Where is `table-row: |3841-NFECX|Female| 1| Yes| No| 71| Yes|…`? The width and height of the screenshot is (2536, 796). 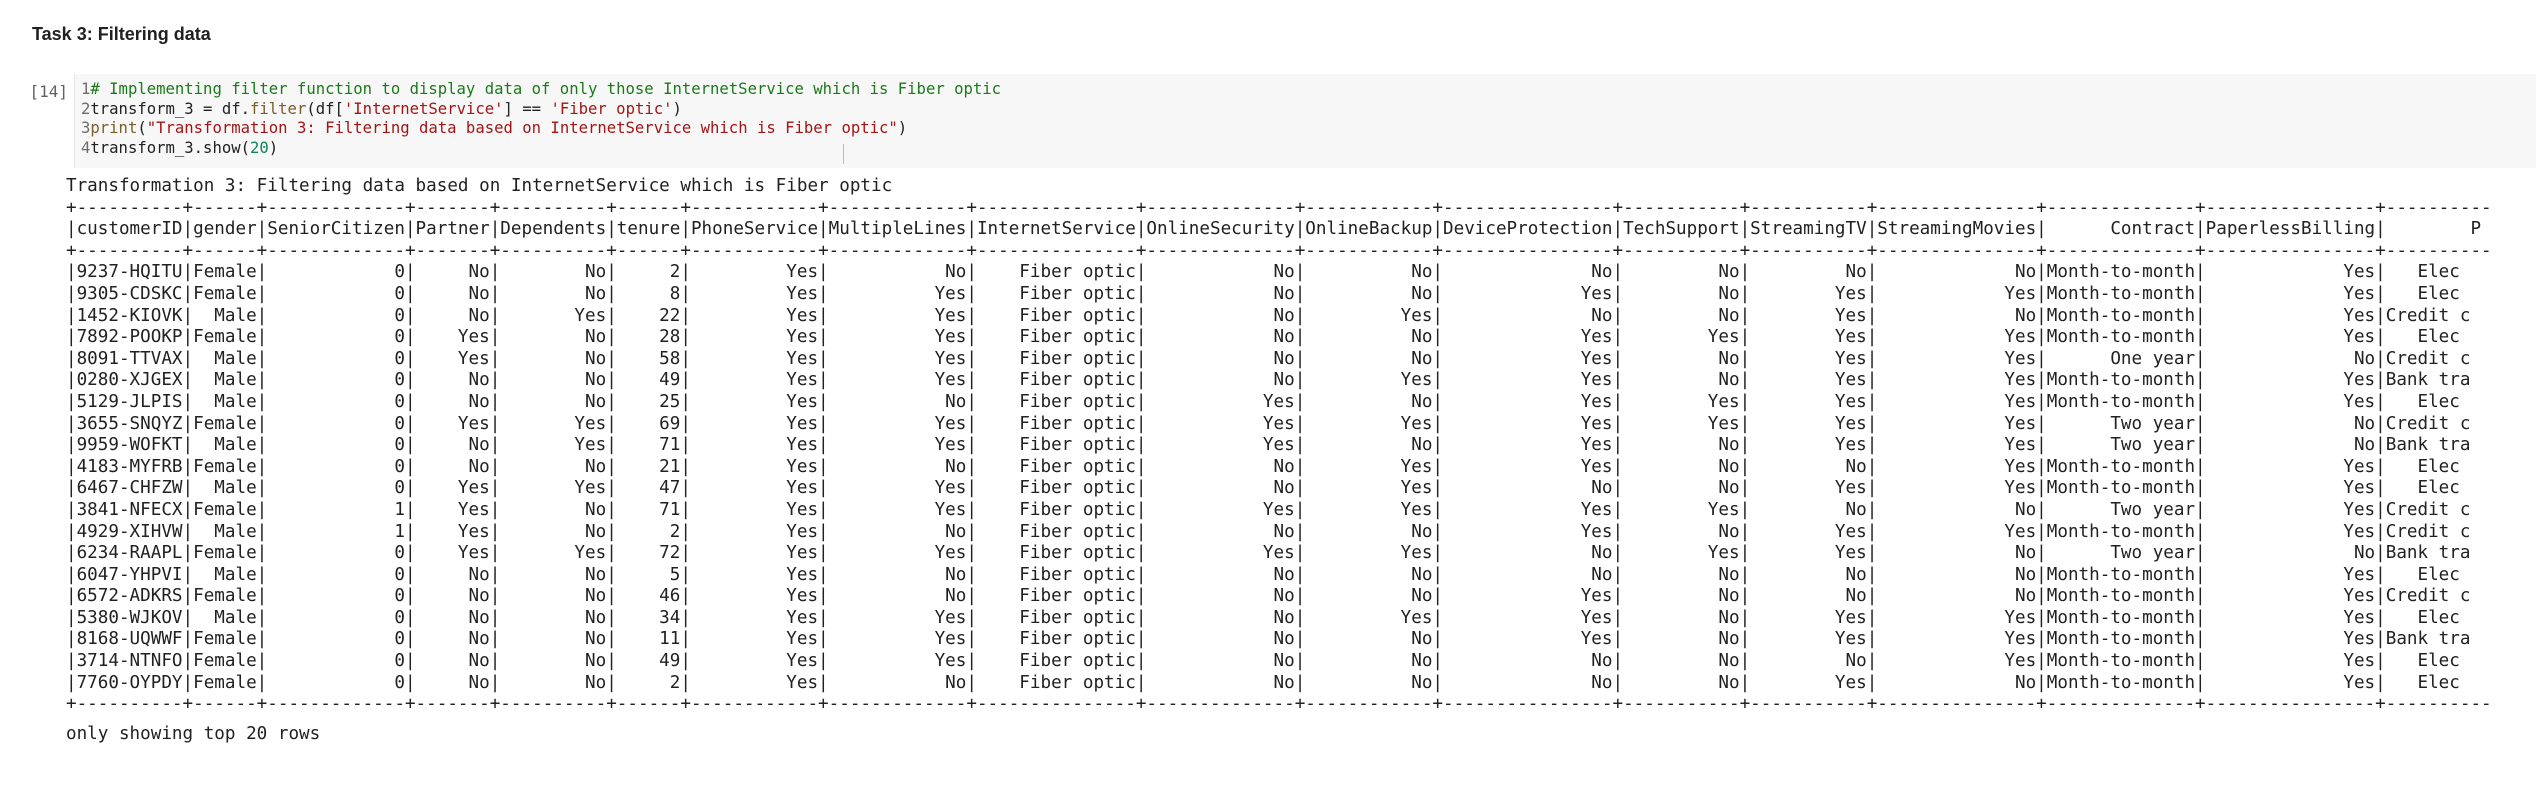
table-row: |3841-NFECX|Female| 1| Yes| No| 71| Yes|… is located at coordinates (1268, 509).